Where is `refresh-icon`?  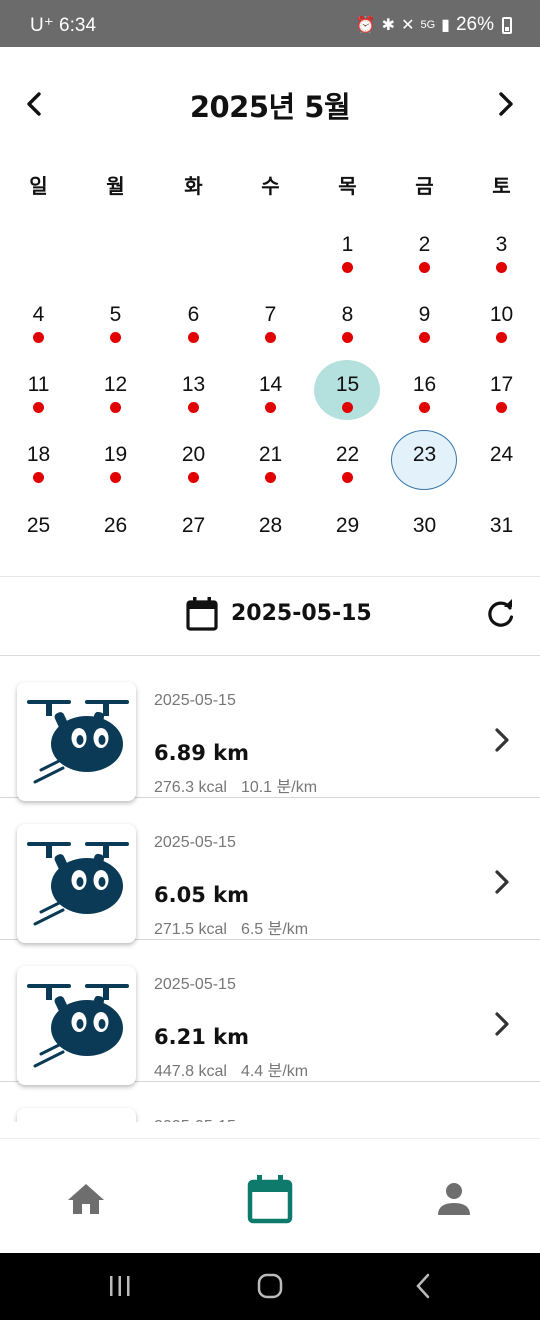
refresh-icon is located at coordinates (501, 614).